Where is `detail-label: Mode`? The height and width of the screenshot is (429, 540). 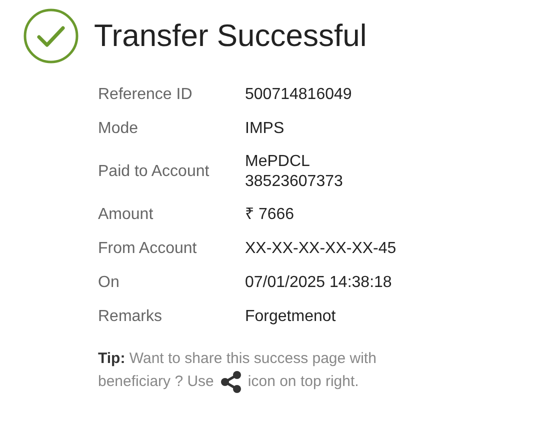 detail-label: Mode is located at coordinates (119, 129).